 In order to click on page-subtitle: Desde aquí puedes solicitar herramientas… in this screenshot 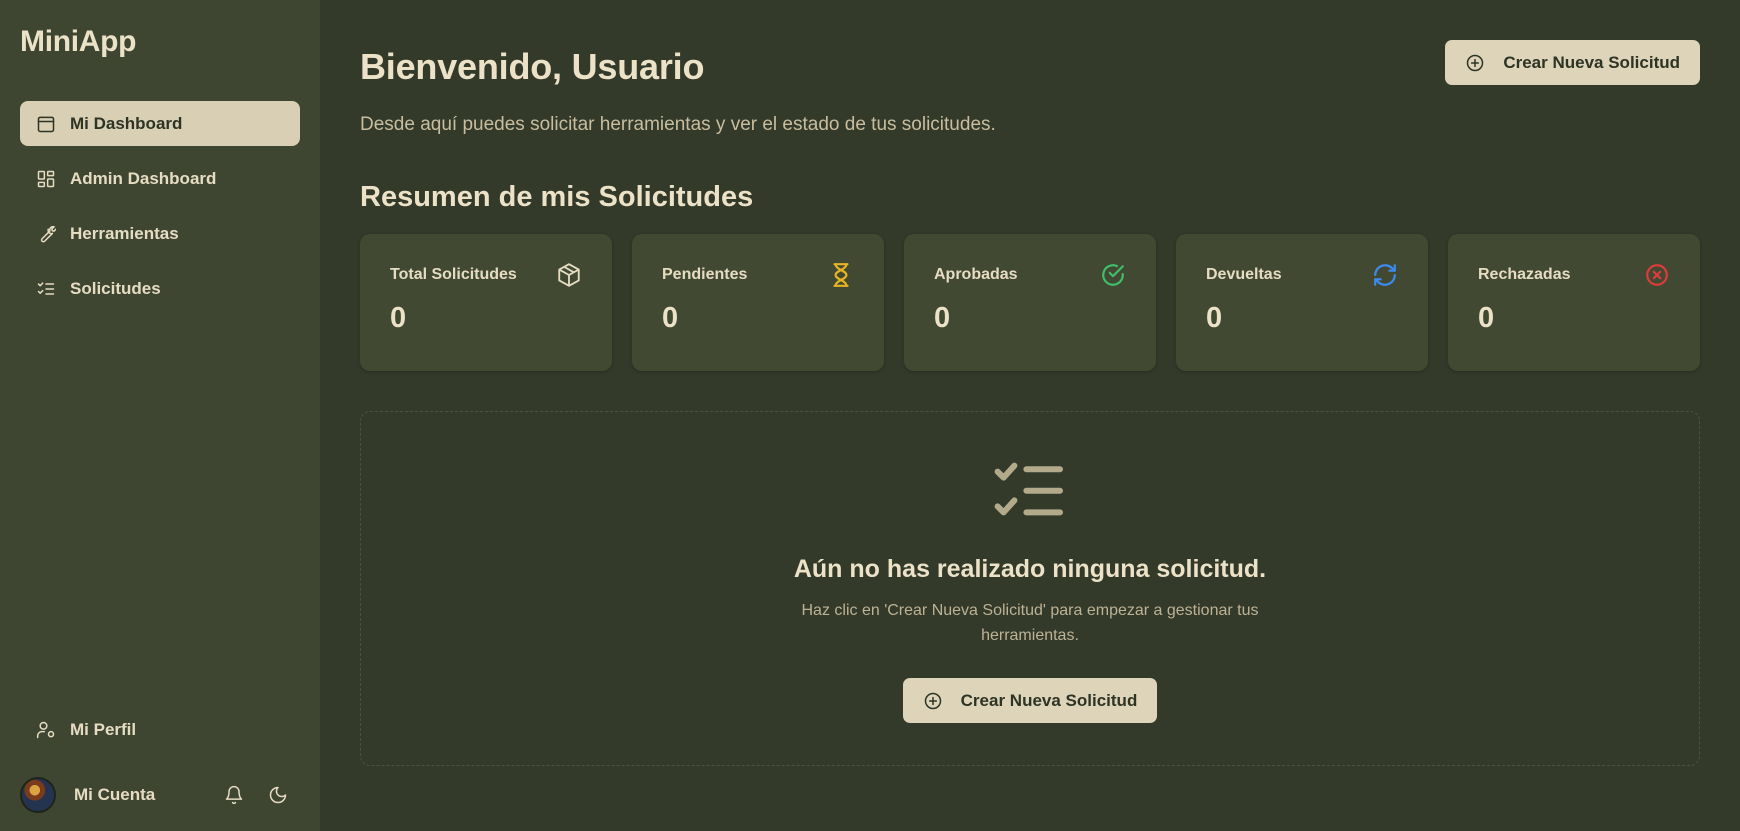, I will do `click(678, 124)`.